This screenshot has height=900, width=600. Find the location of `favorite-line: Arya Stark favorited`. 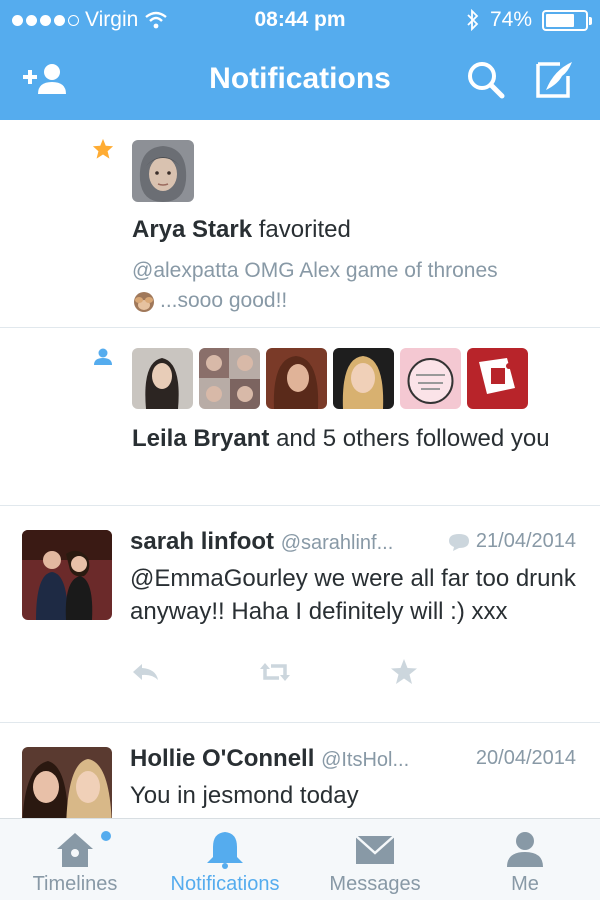

favorite-line: Arya Stark favorited is located at coordinates (241, 230).